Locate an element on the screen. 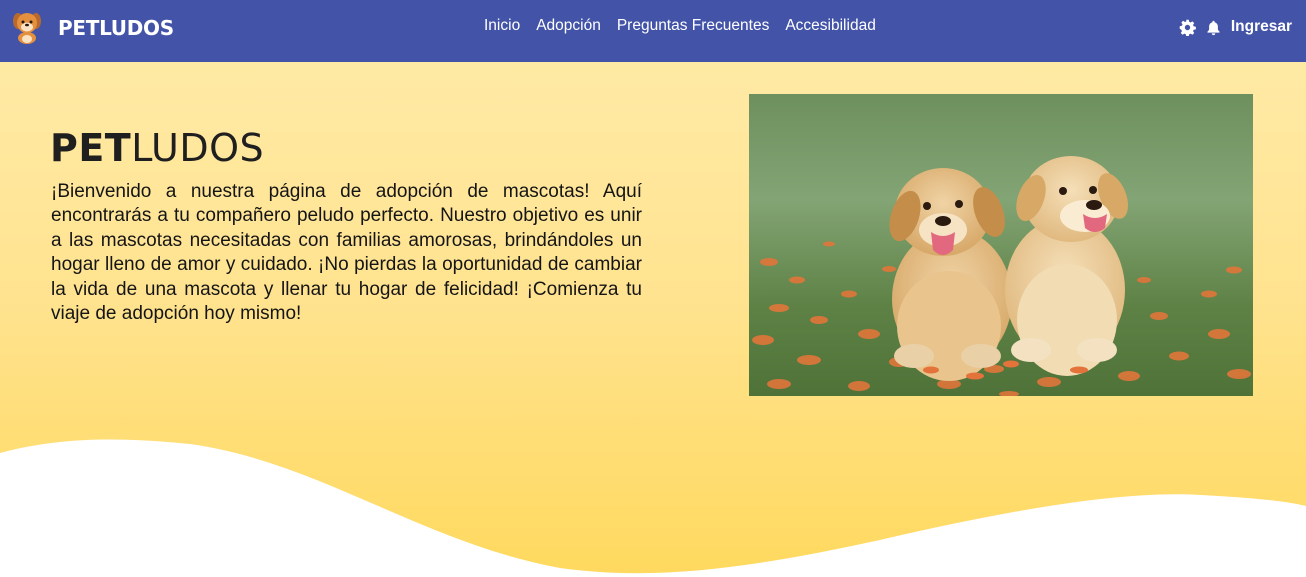 This screenshot has height=577, width=1306. login-link: Ingresar is located at coordinates (1261, 27).